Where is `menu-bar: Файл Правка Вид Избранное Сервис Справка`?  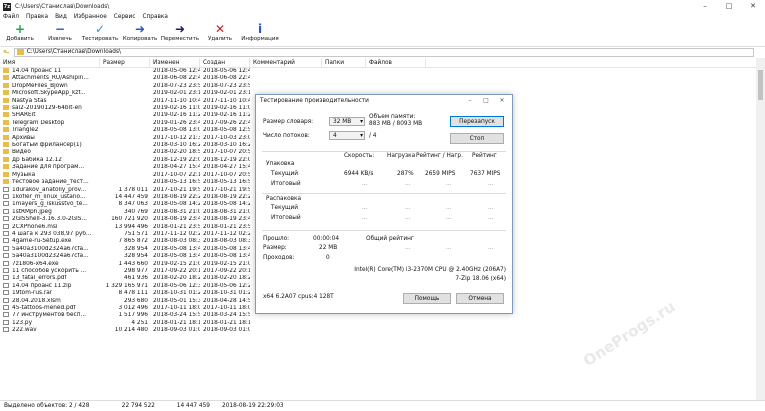 menu-bar: Файл Правка Вид Избранное Сервис Справка is located at coordinates (87, 17).